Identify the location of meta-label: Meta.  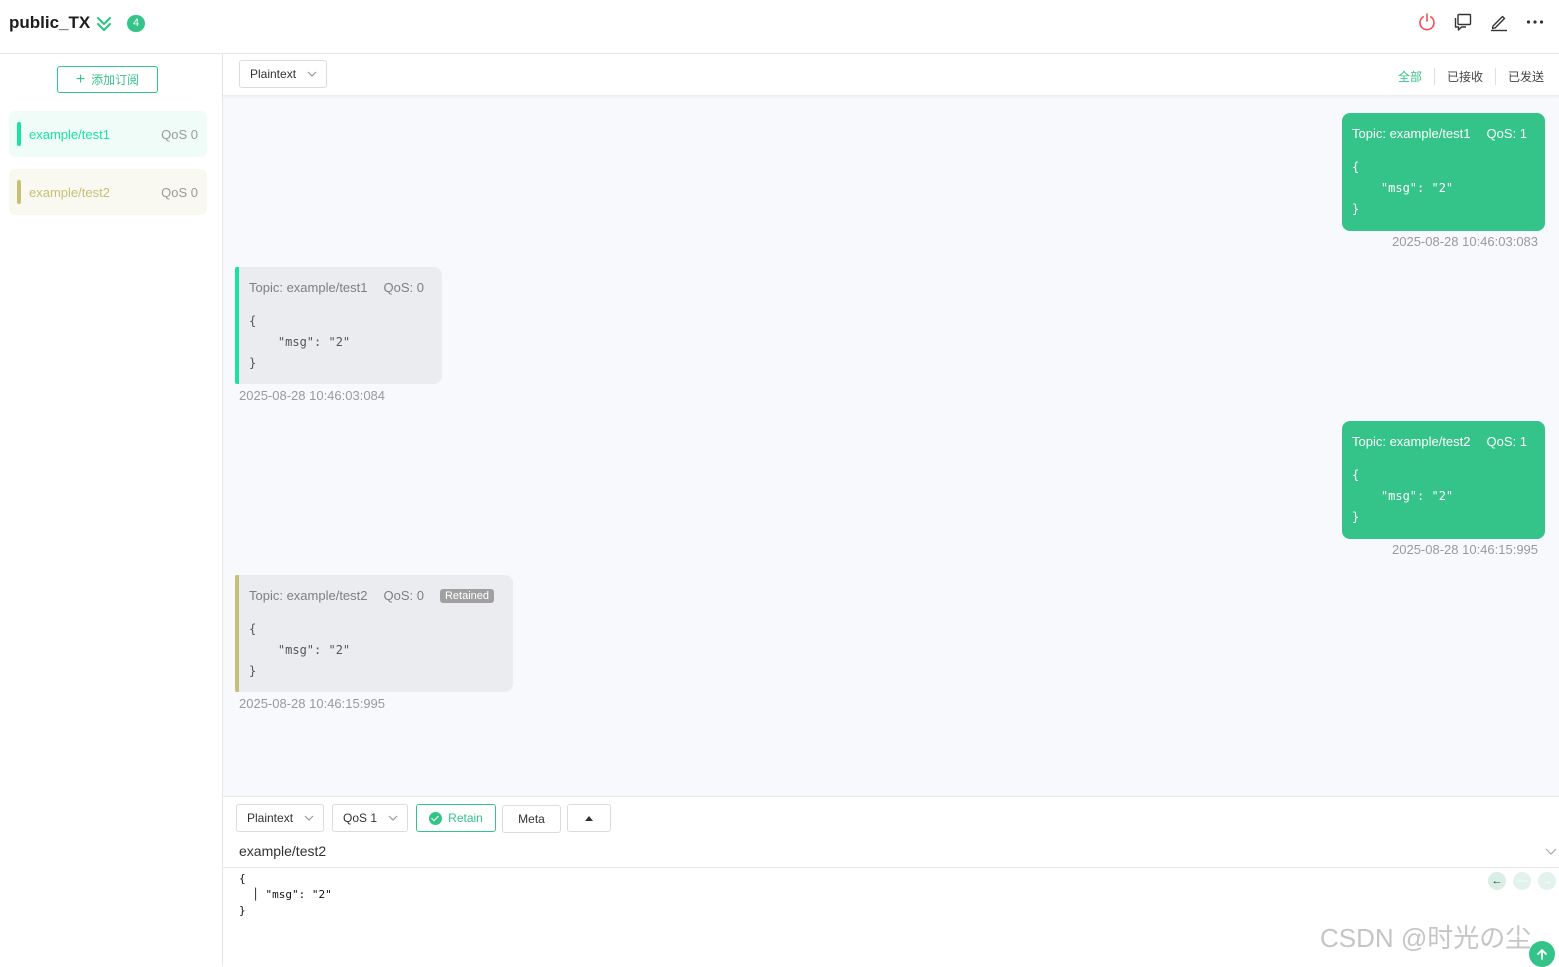
(531, 819).